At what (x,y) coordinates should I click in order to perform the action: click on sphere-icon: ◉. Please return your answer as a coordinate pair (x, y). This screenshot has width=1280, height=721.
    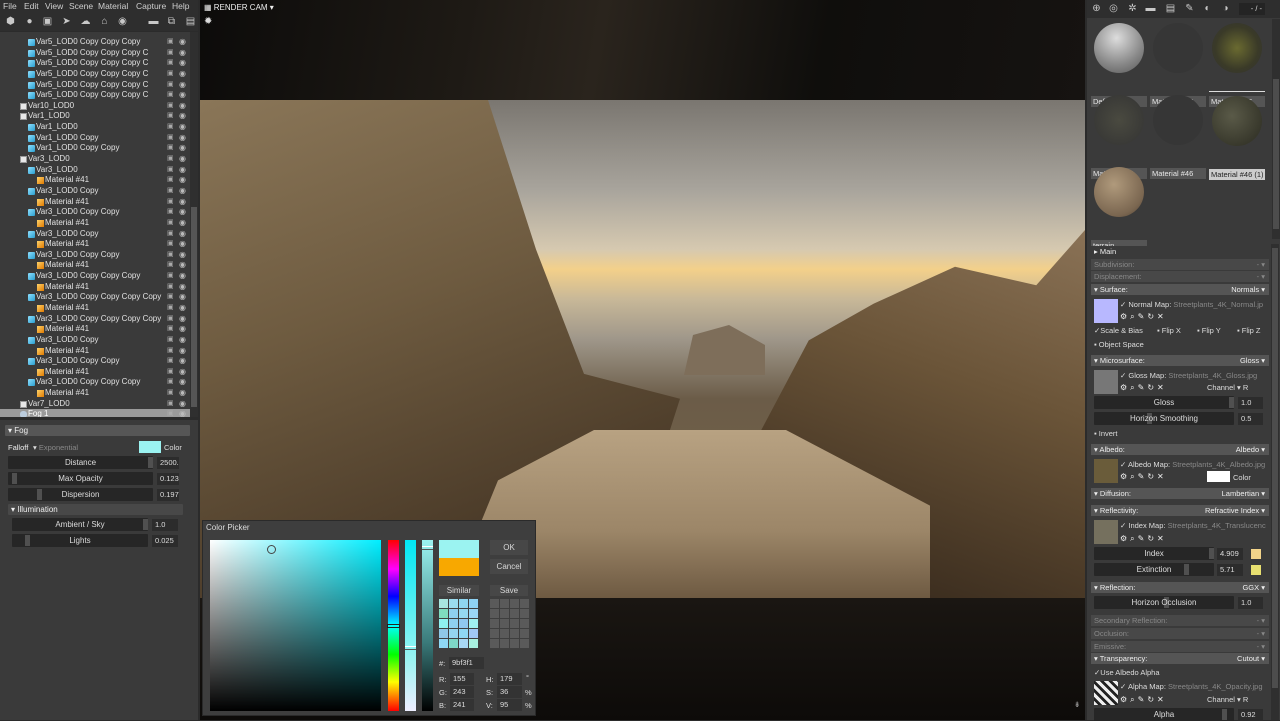
    Looking at the image, I should click on (122, 21).